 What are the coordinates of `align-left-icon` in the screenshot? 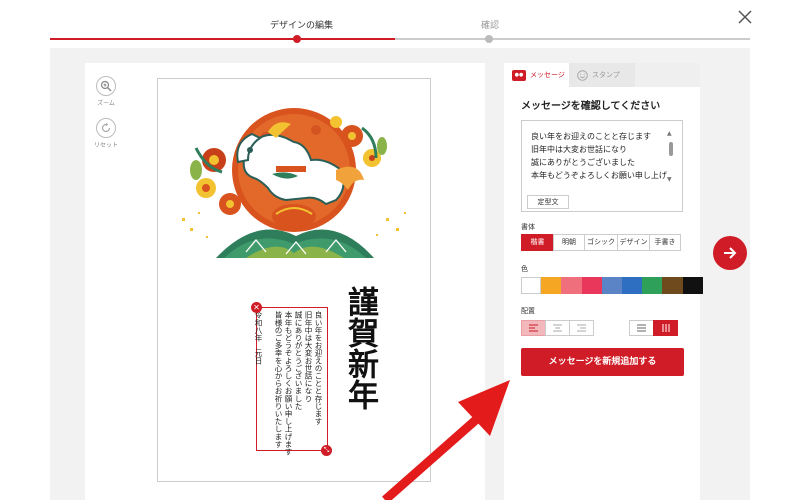 It's located at (533, 328).